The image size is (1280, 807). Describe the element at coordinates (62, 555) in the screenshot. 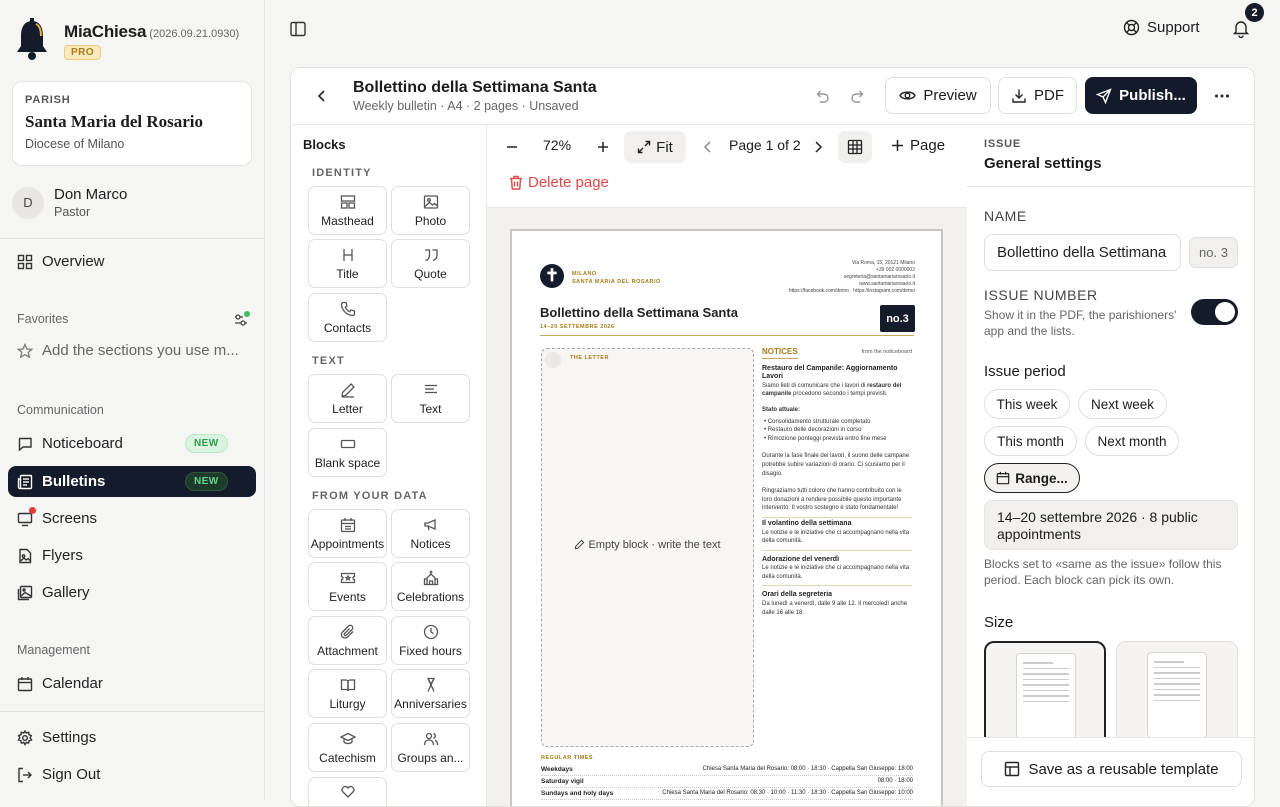

I see `sidebar-item-label: Flyers` at that location.